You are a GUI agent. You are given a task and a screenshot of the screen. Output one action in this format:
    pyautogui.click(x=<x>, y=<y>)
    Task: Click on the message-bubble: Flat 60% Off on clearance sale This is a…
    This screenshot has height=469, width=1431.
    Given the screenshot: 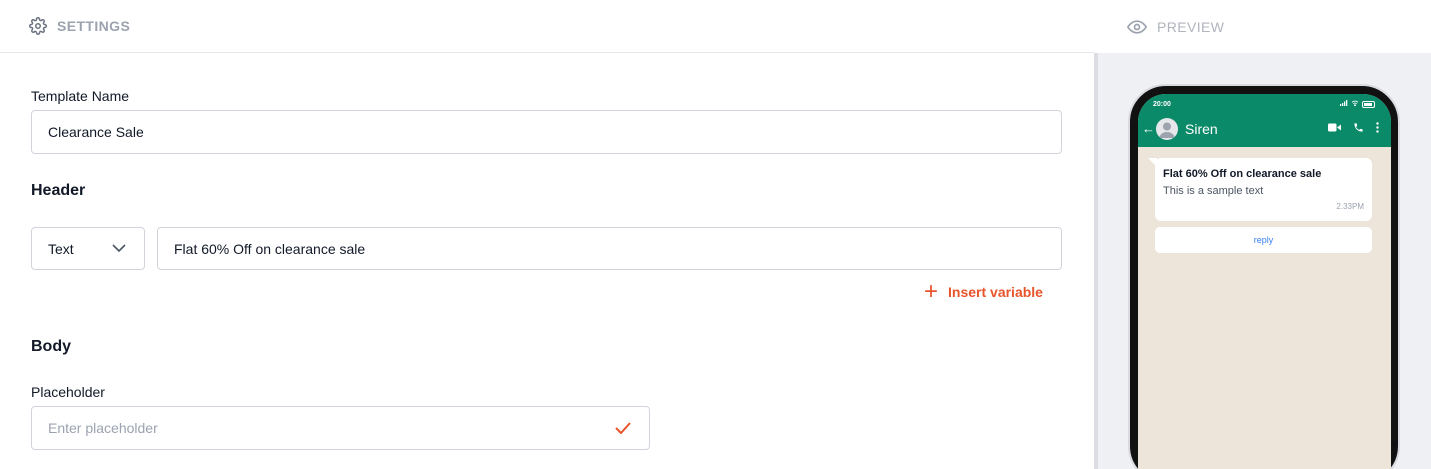 What is the action you would take?
    pyautogui.click(x=1263, y=189)
    